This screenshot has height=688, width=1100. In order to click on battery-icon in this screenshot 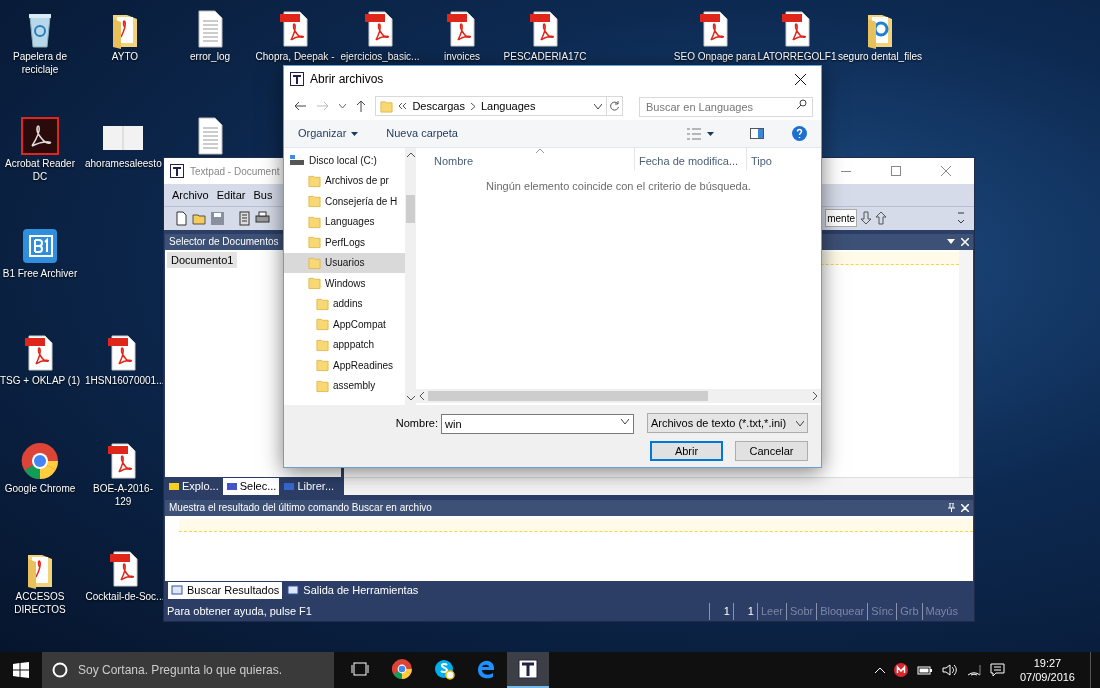, I will do `click(924, 670)`.